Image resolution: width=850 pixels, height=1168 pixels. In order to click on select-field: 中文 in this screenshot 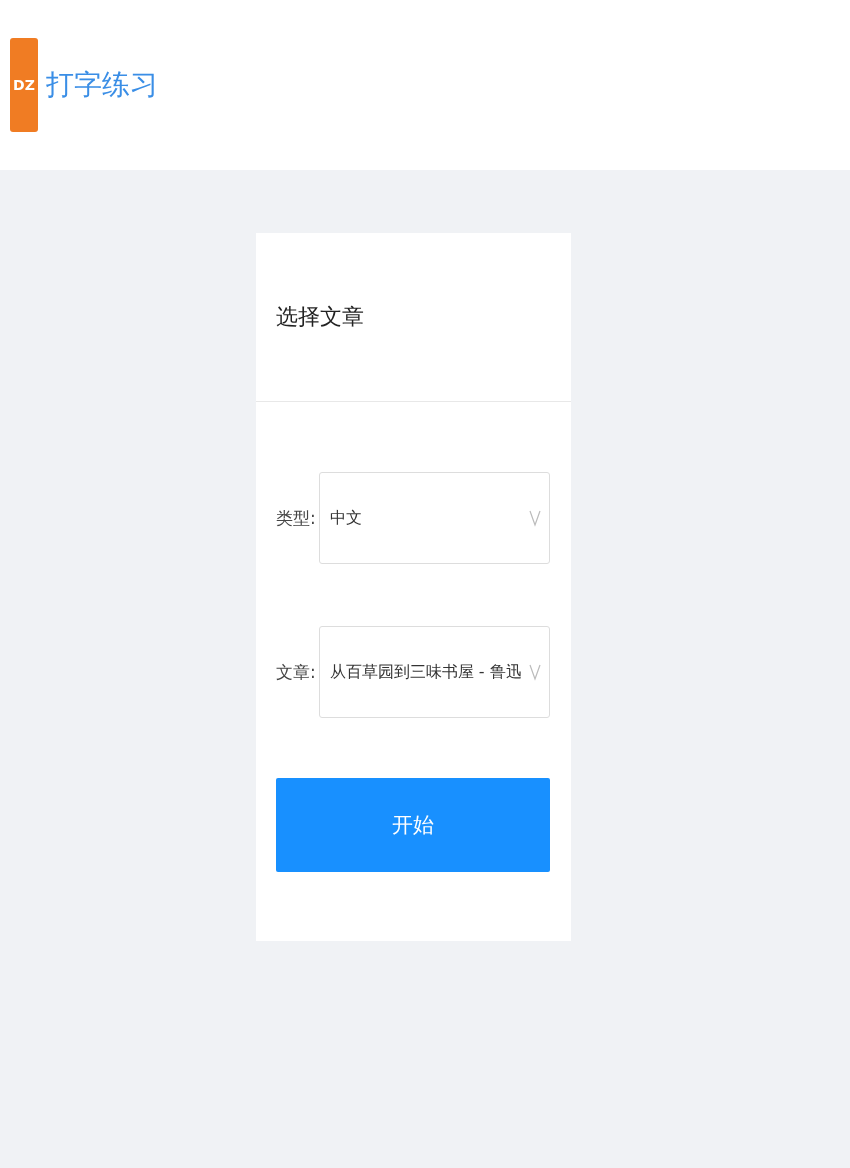, I will do `click(434, 518)`.